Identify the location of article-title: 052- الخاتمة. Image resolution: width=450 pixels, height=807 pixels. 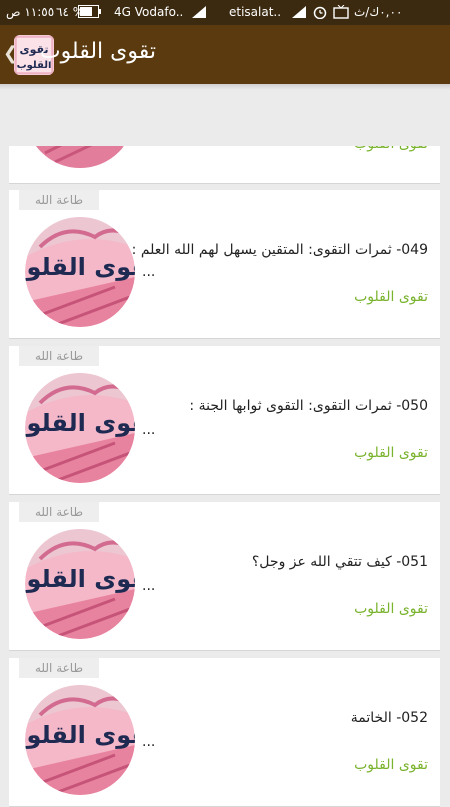
(389, 718).